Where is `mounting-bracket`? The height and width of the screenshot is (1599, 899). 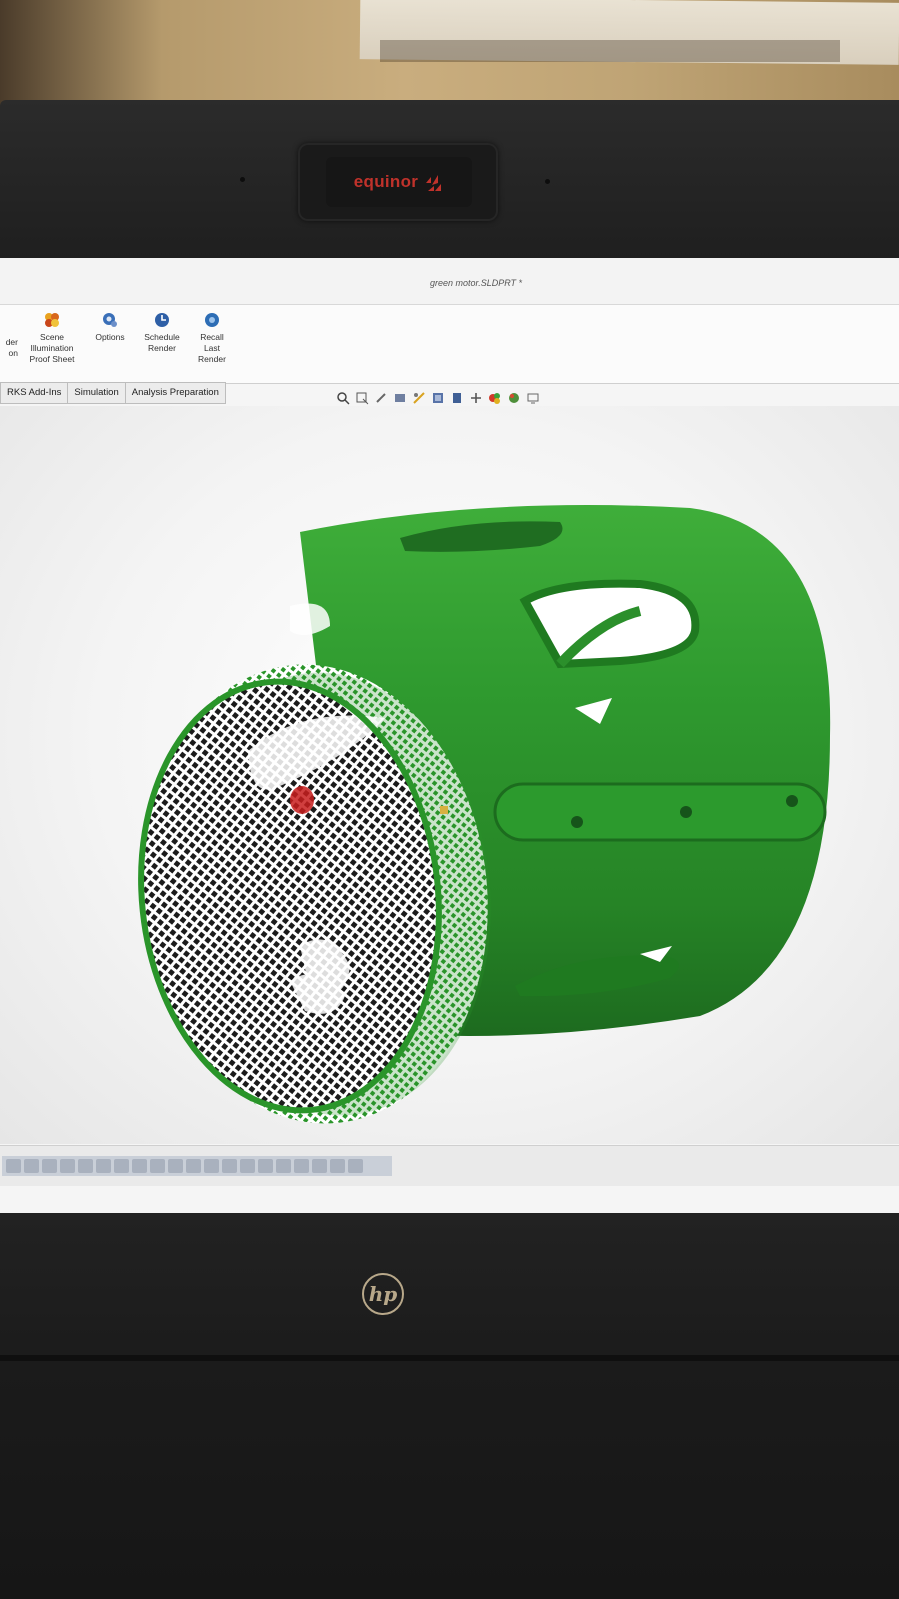 mounting-bracket is located at coordinates (660, 812).